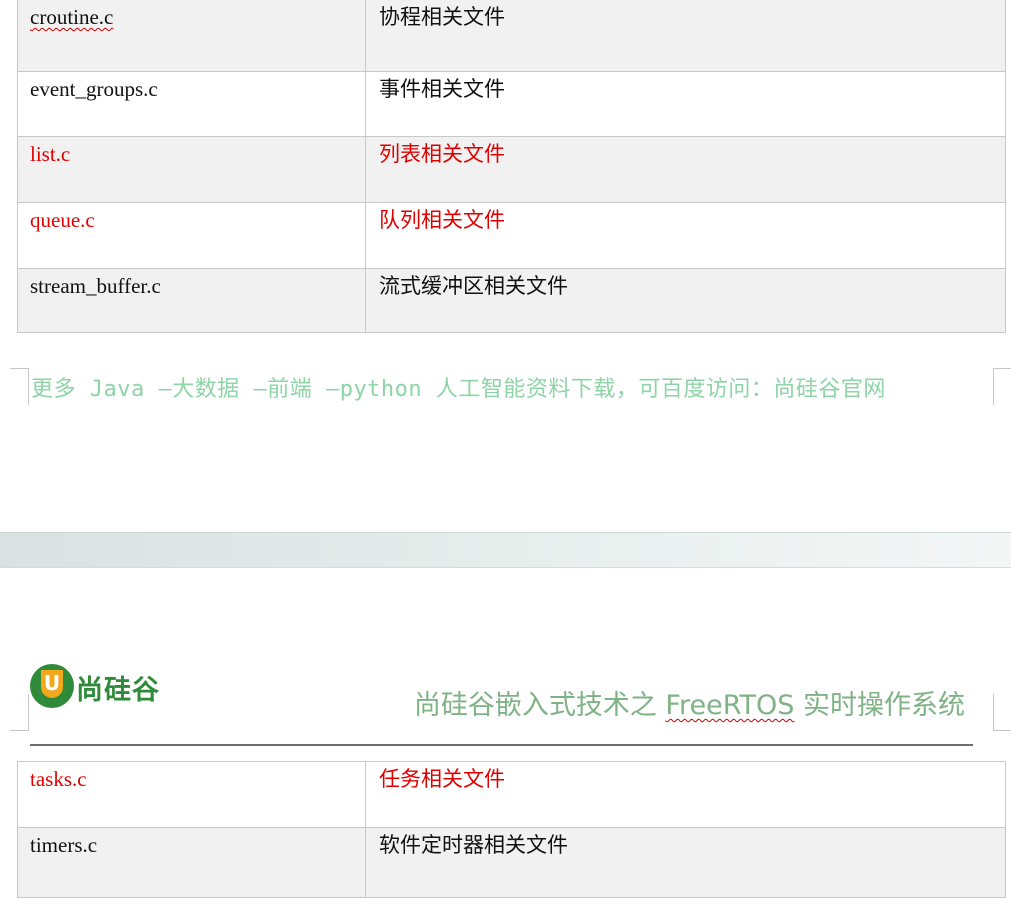 The height and width of the screenshot is (898, 1011). What do you see at coordinates (95, 286) in the screenshot?
I see `file-name: stream_buffer.c` at bounding box center [95, 286].